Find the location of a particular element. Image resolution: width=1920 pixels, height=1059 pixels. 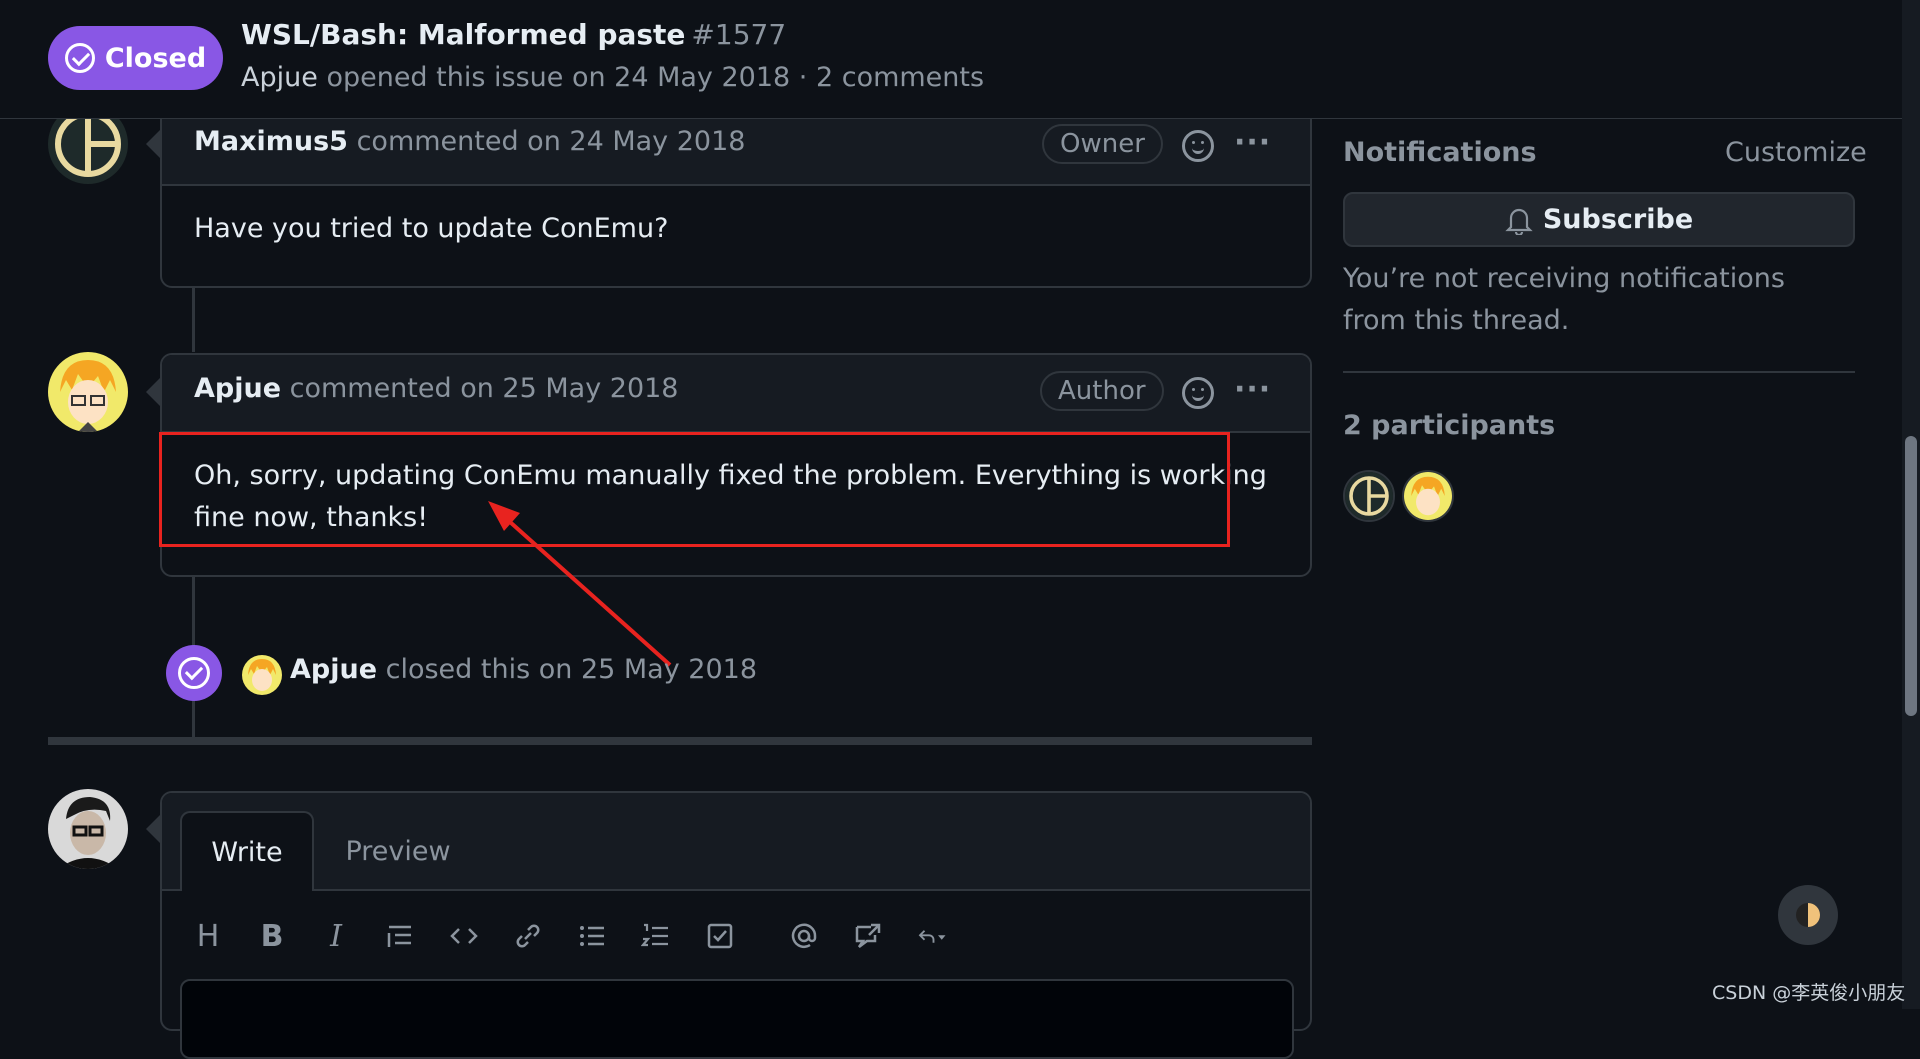

maximus5-avatar-image is located at coordinates (1369, 496).